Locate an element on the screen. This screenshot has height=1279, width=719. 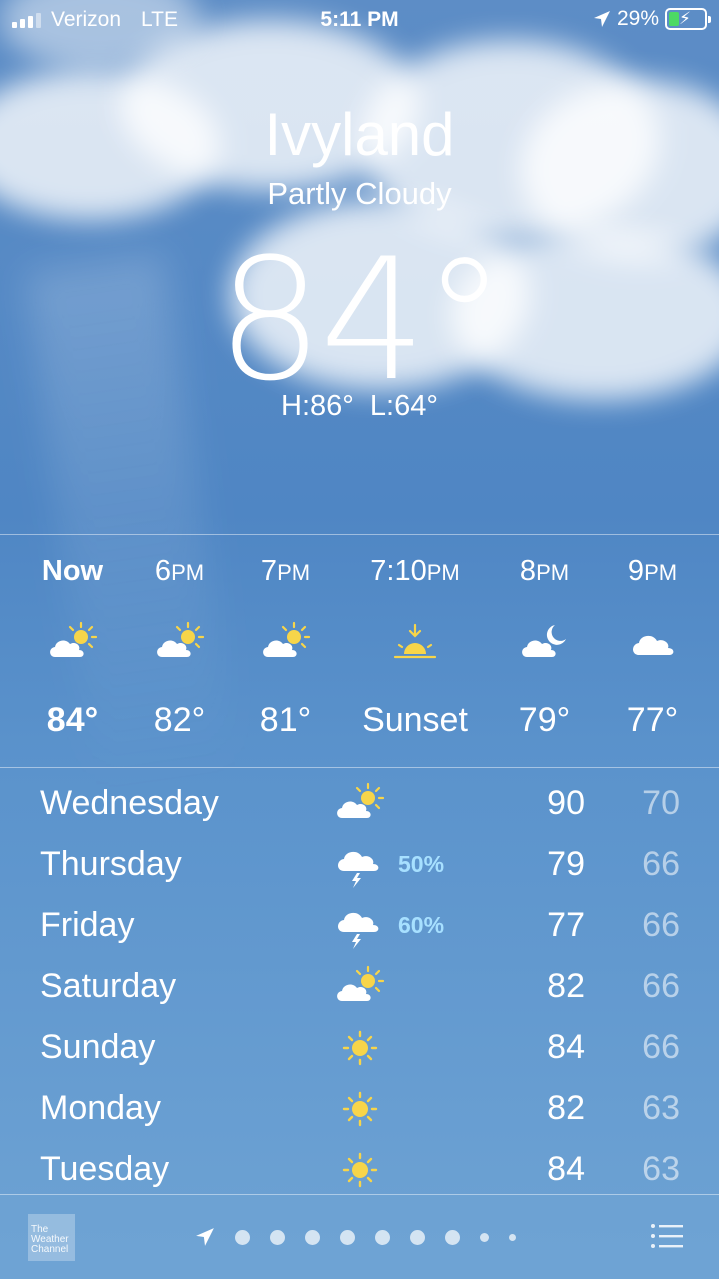
hour-temp: 84° is located at coordinates (72, 720).